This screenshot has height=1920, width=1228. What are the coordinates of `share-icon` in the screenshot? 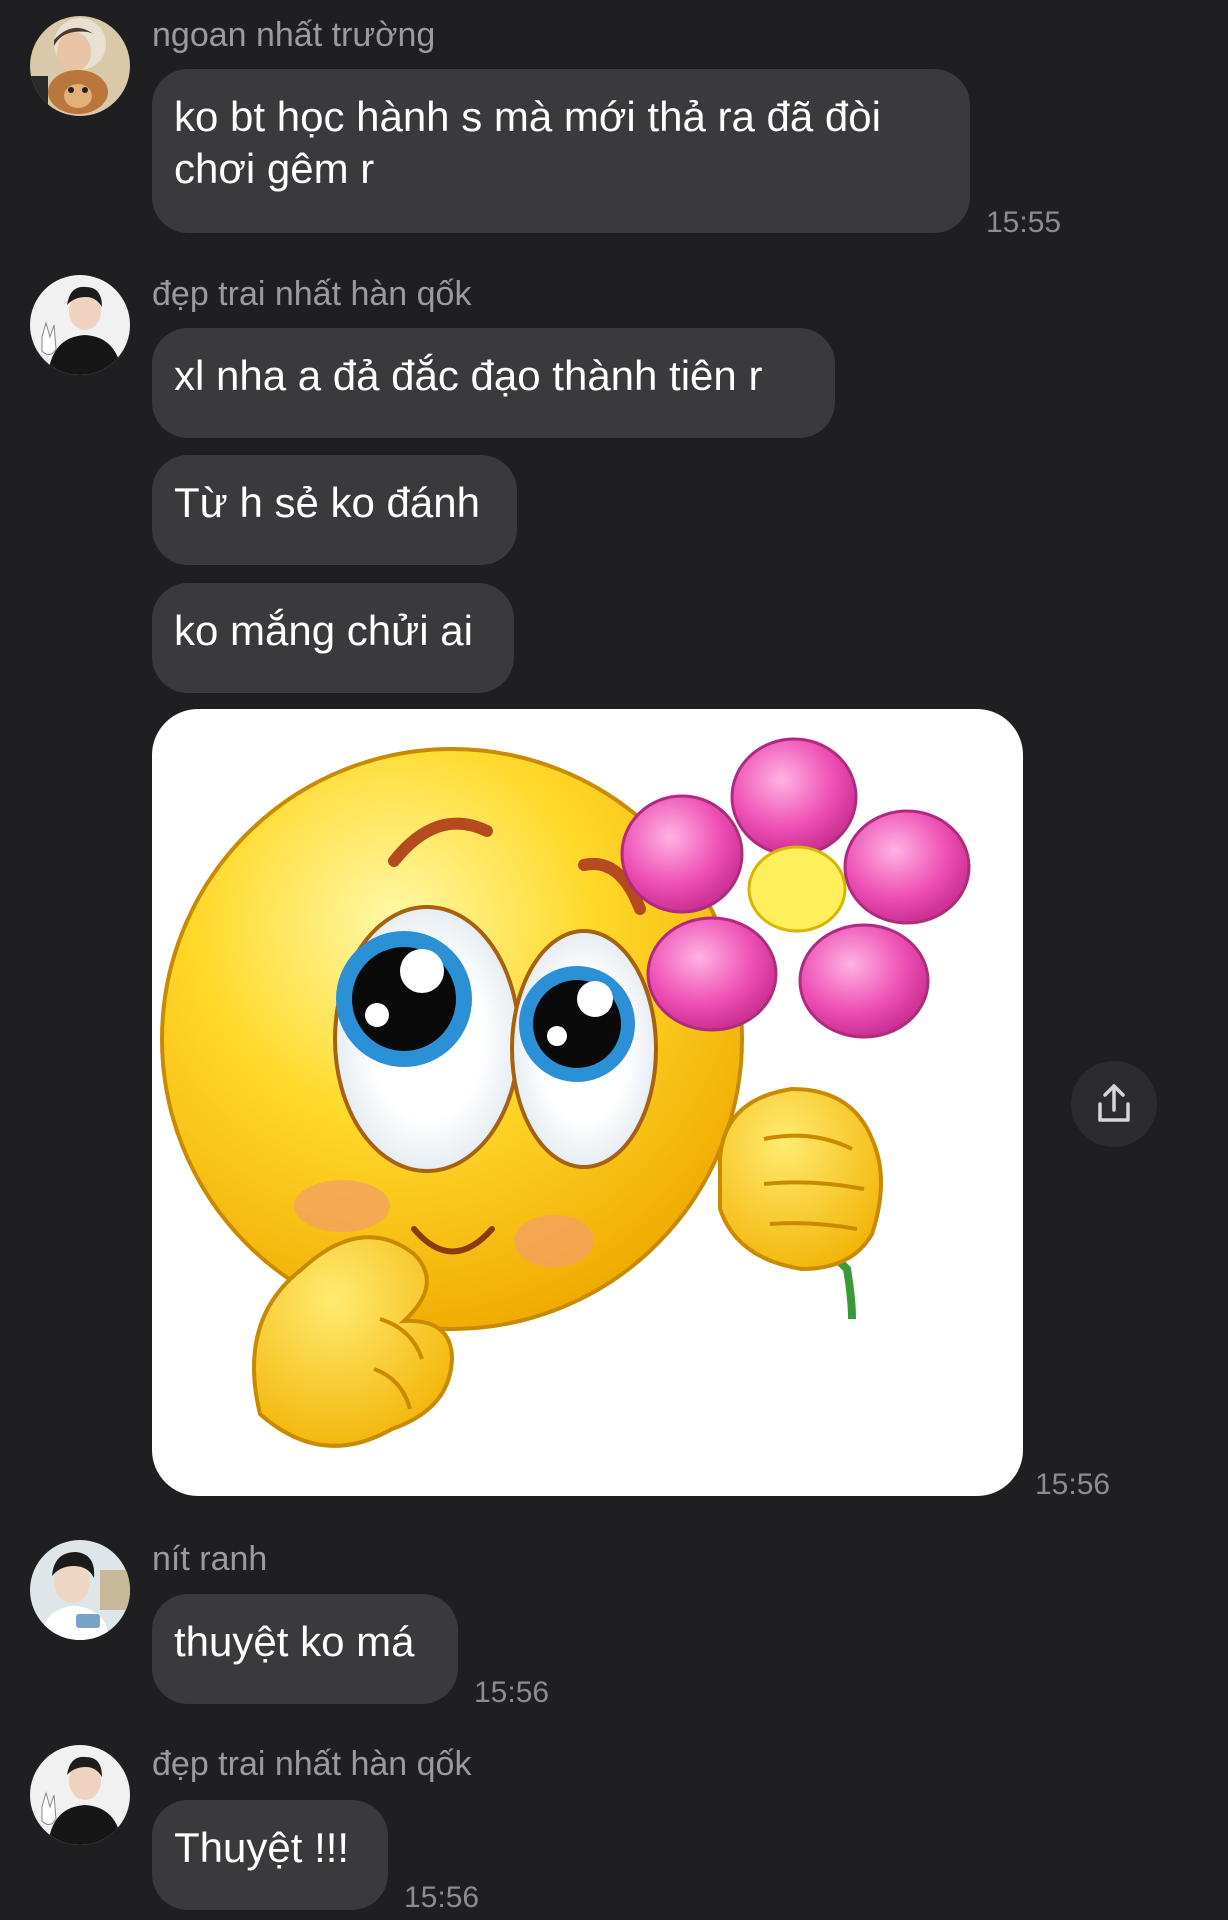 It's located at (1114, 1103).